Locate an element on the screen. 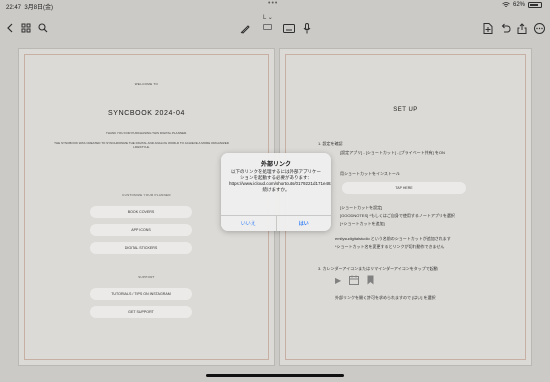  dialog-buttons: いいえ はい is located at coordinates (276, 223).